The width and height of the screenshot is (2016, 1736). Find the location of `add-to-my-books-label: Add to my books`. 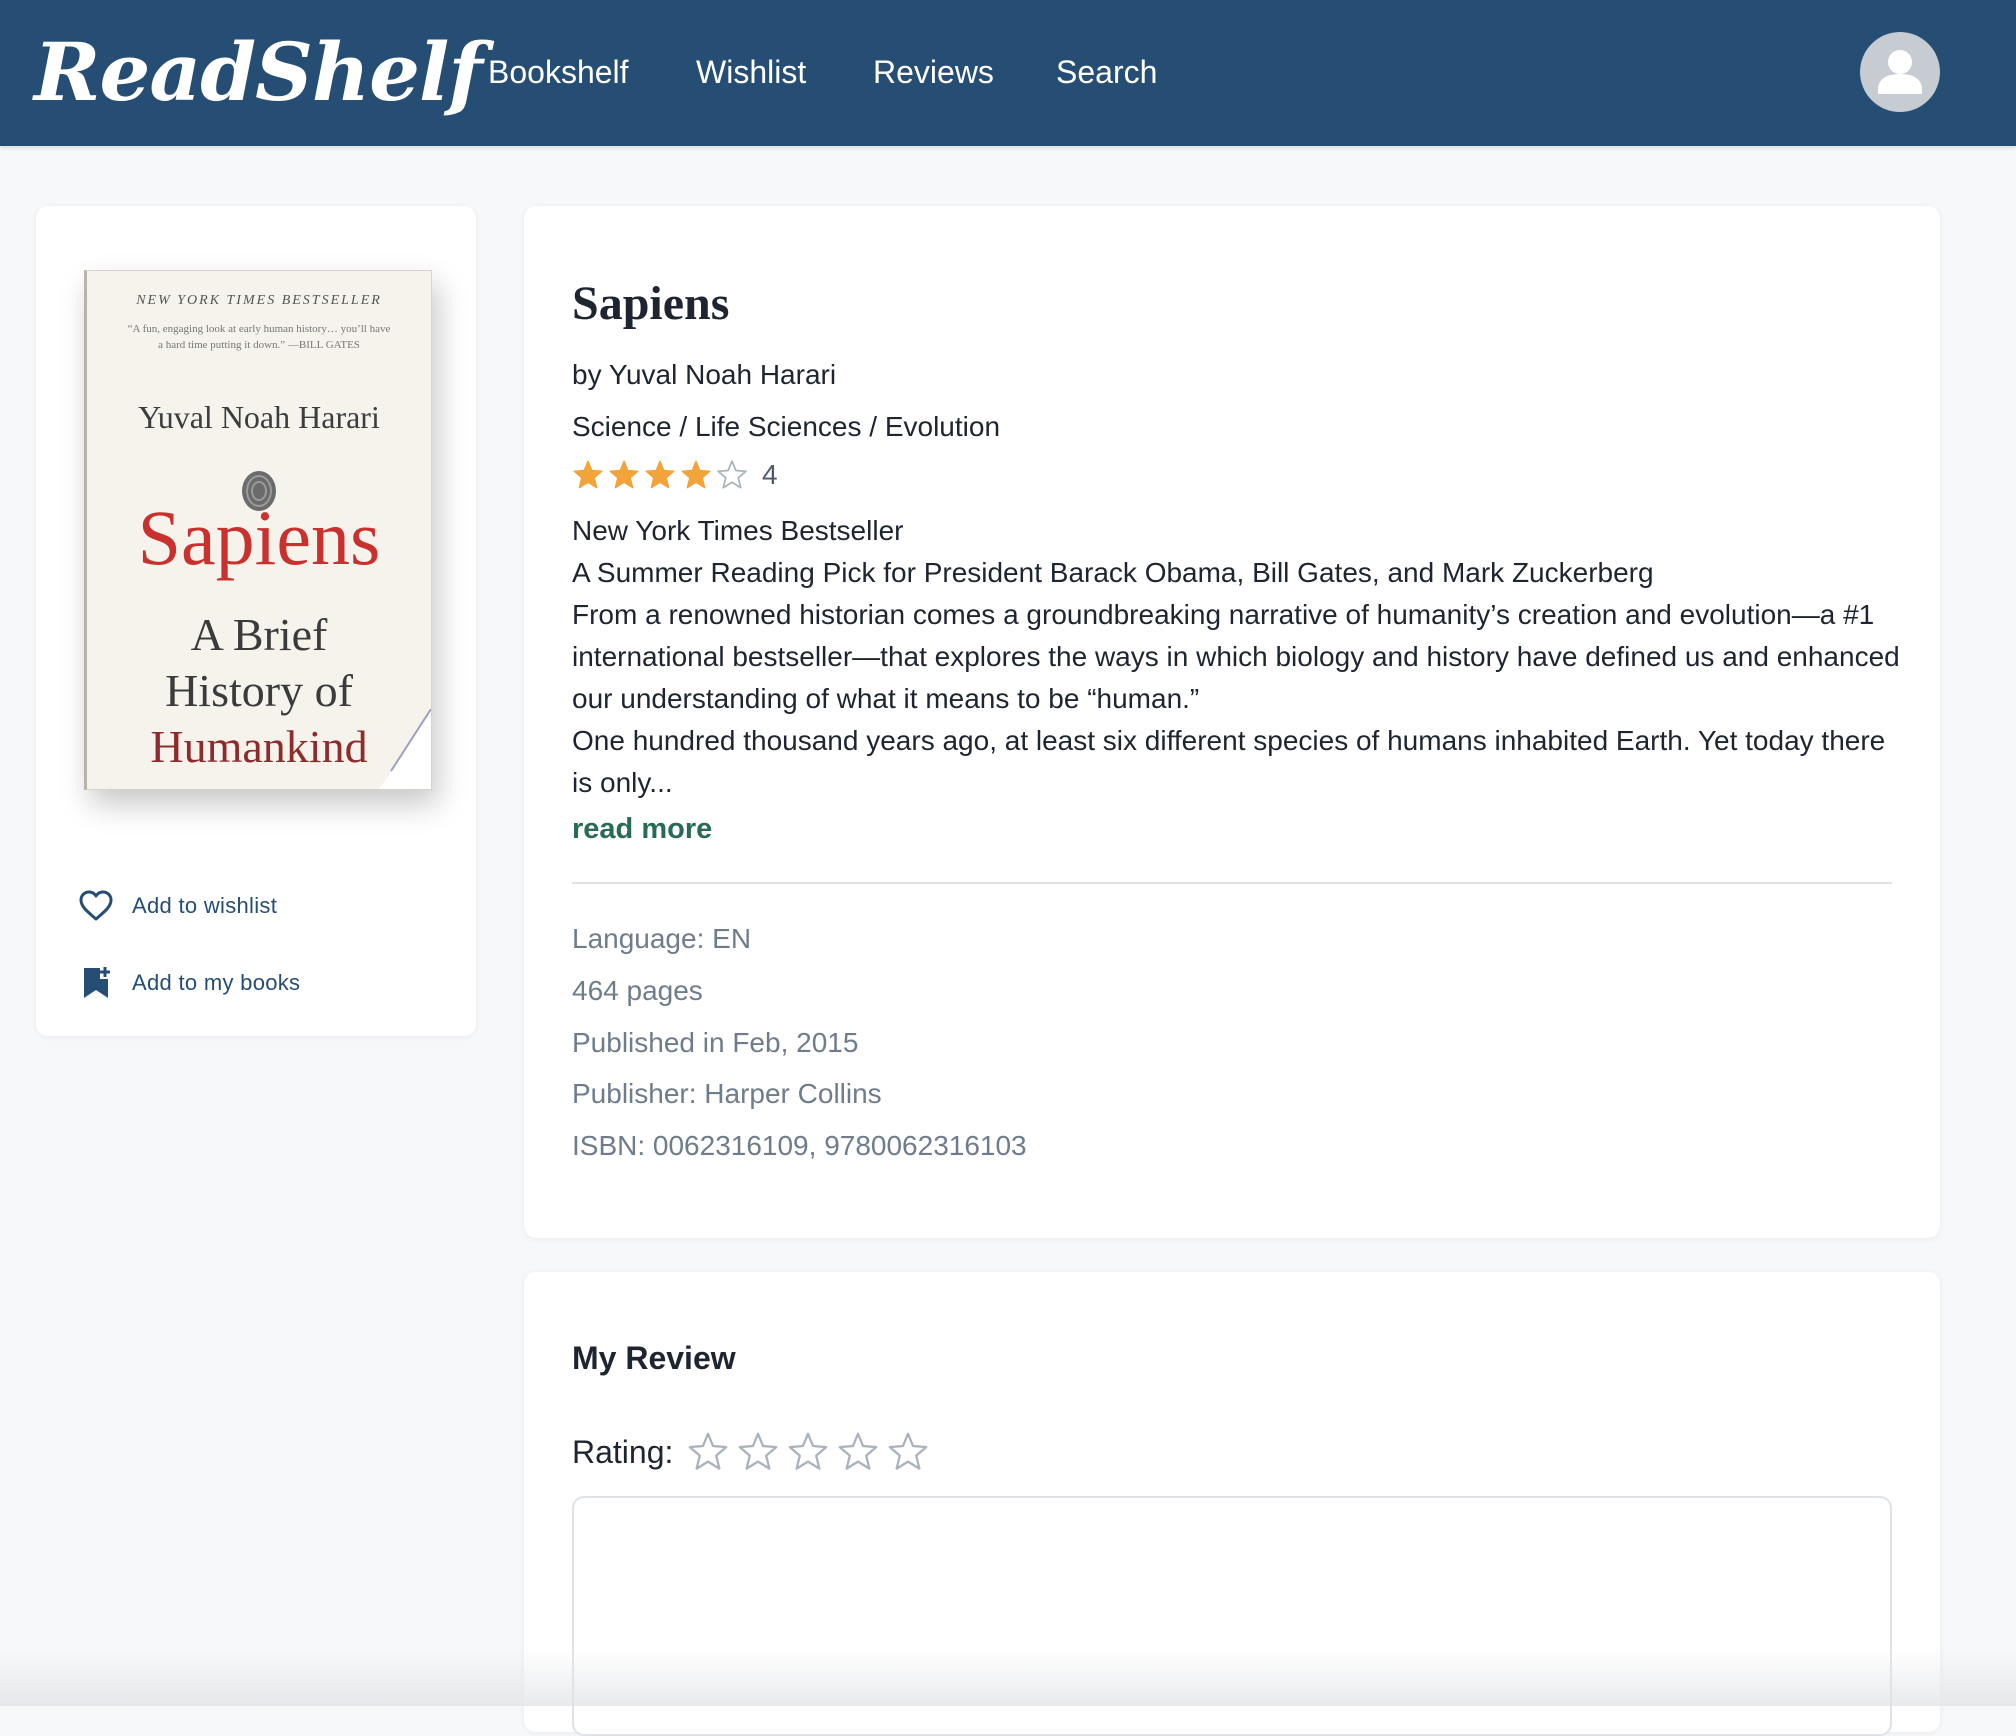

add-to-my-books-label: Add to my books is located at coordinates (216, 982).